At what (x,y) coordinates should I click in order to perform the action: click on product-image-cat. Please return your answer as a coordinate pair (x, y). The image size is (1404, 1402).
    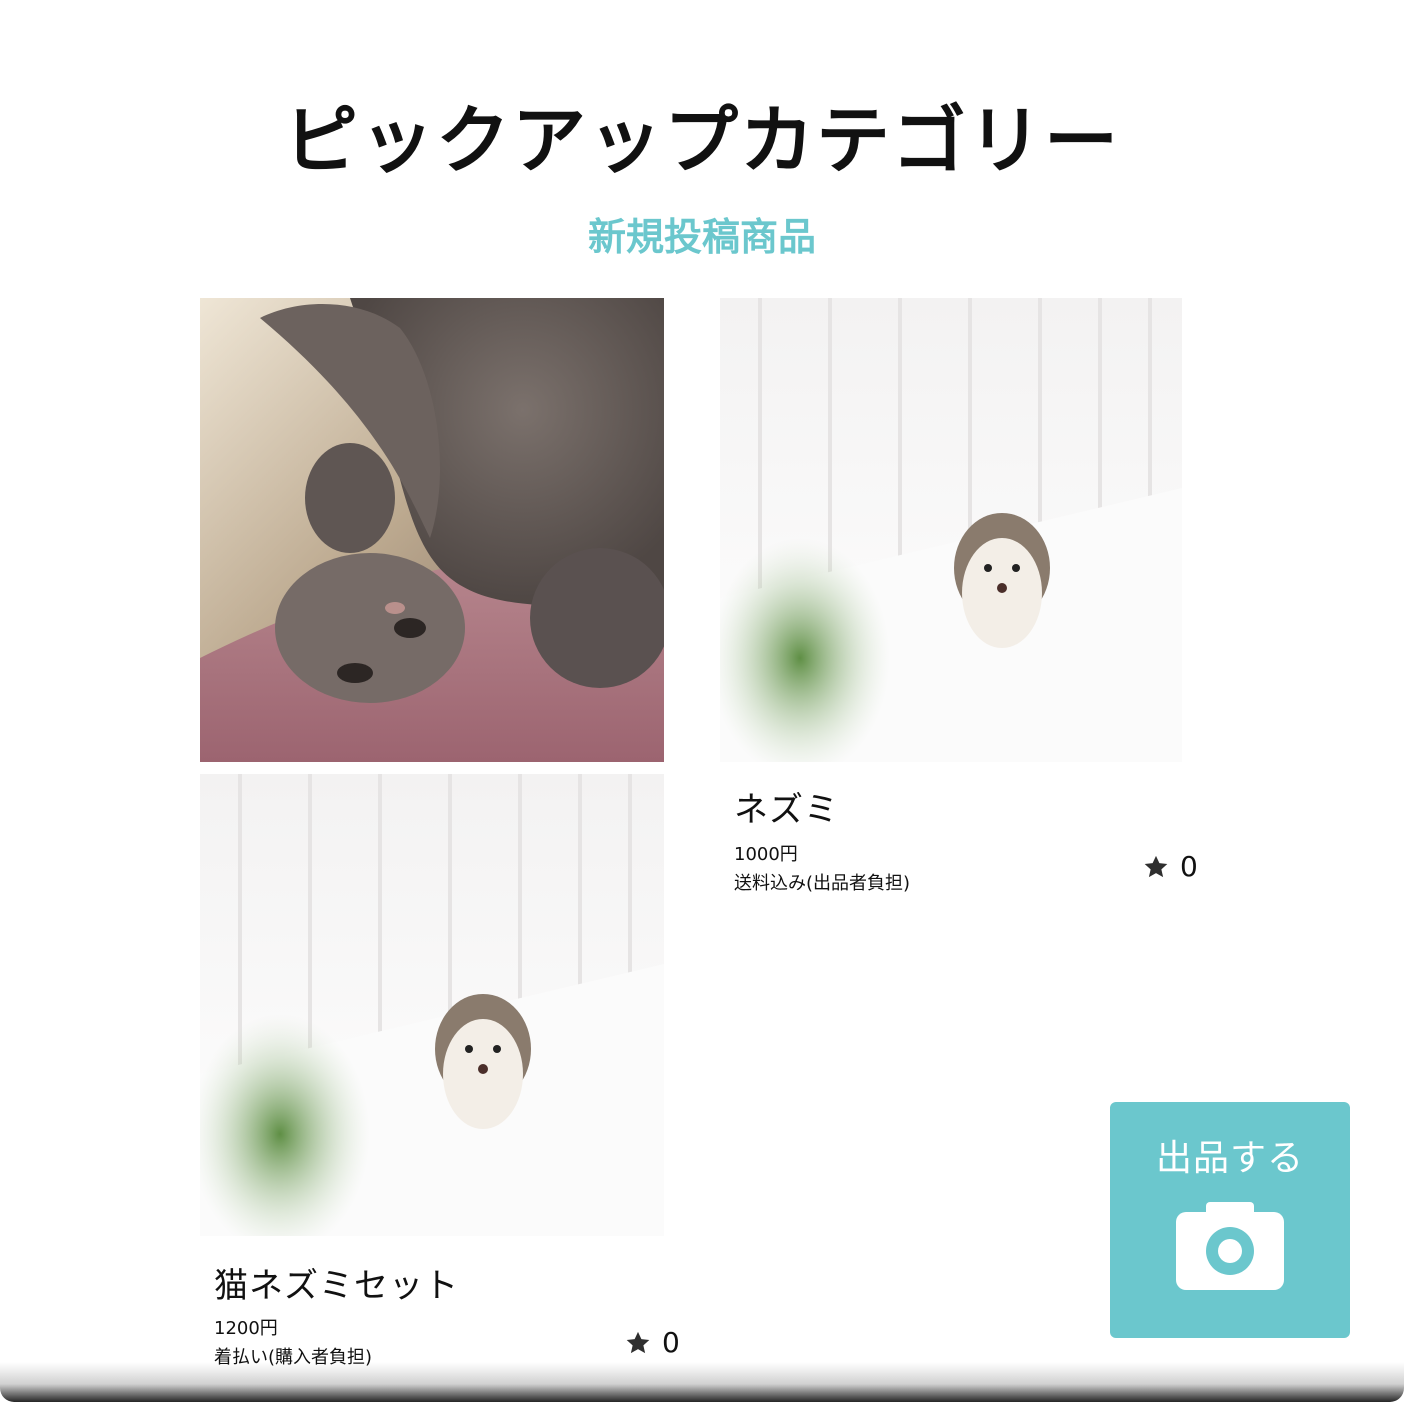
    Looking at the image, I should click on (432, 530).